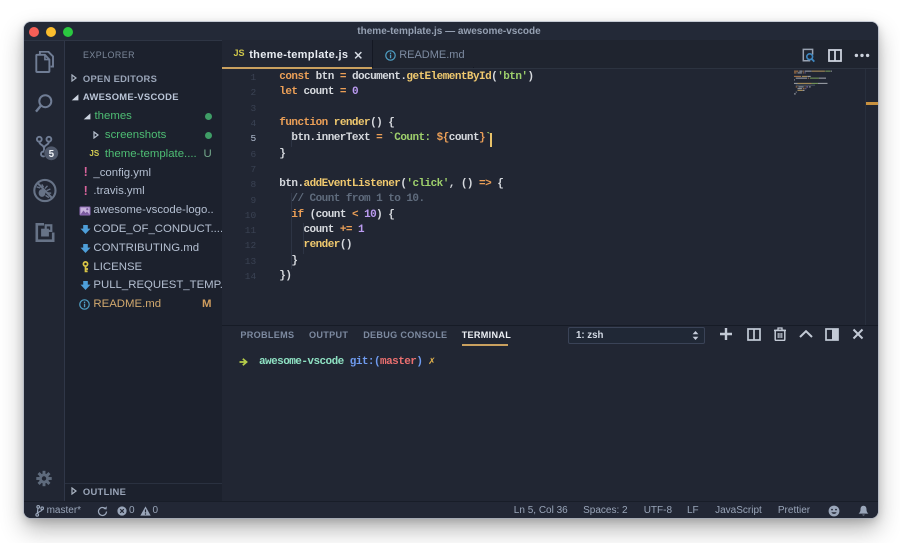 The image size is (900, 543). Describe the element at coordinates (52, 154) in the screenshot. I see `svg-text: 5` at that location.